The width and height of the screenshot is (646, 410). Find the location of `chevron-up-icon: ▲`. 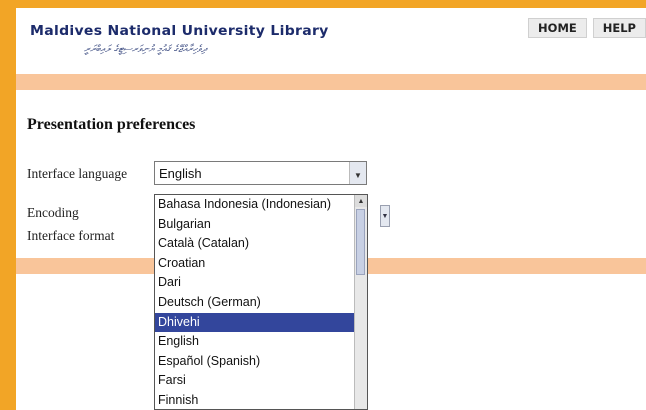

chevron-up-icon: ▲ is located at coordinates (361, 201).